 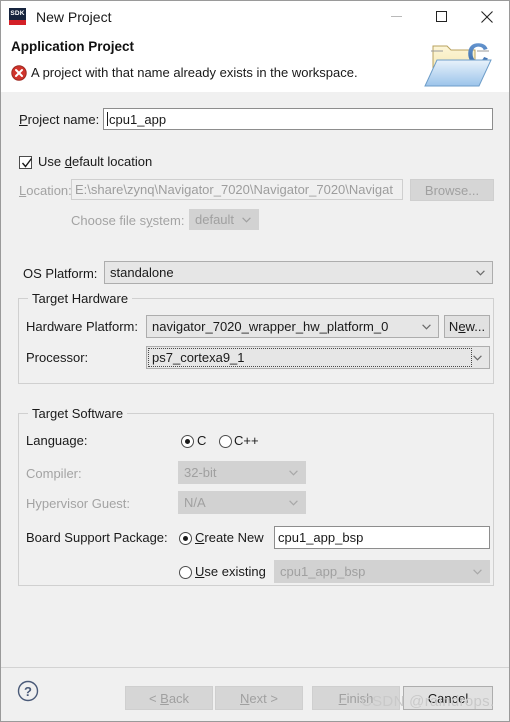 What do you see at coordinates (78, 413) in the screenshot?
I see `target-software-group-title: Target Software` at bounding box center [78, 413].